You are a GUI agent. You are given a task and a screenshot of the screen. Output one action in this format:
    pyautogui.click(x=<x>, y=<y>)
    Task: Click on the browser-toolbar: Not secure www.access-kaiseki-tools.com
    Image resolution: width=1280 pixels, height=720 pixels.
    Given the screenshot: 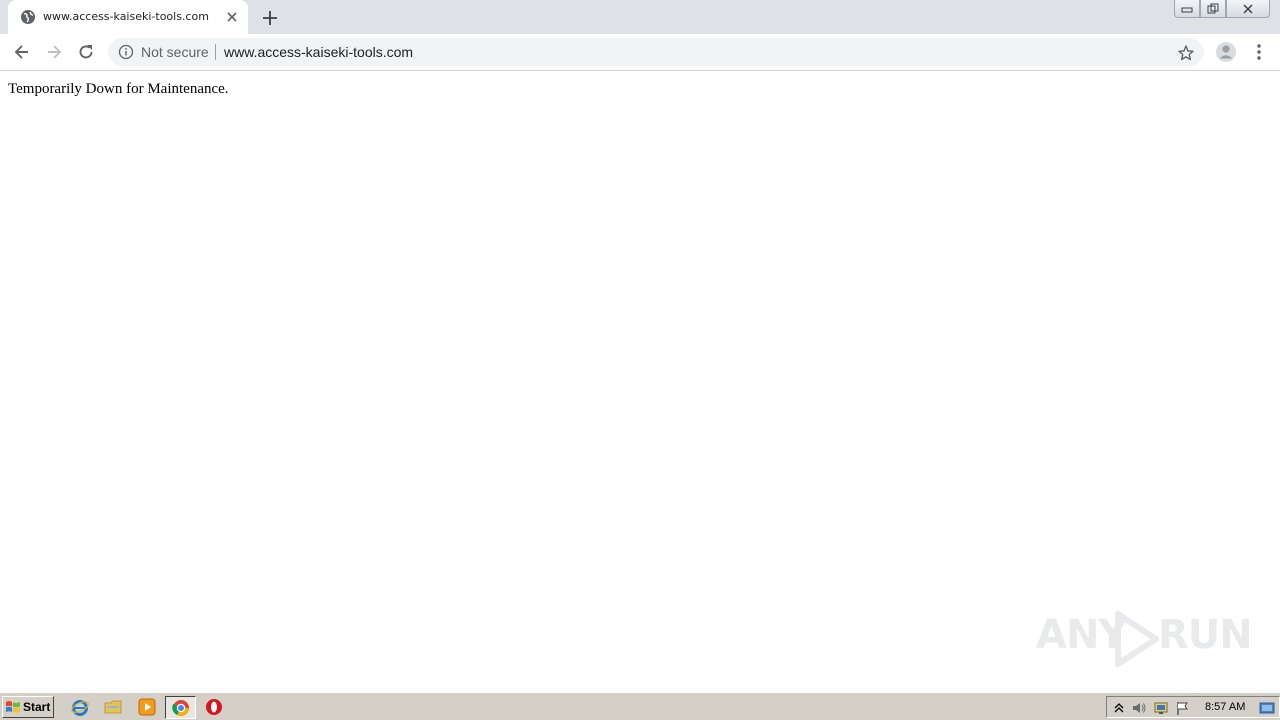 What is the action you would take?
    pyautogui.click(x=640, y=52)
    